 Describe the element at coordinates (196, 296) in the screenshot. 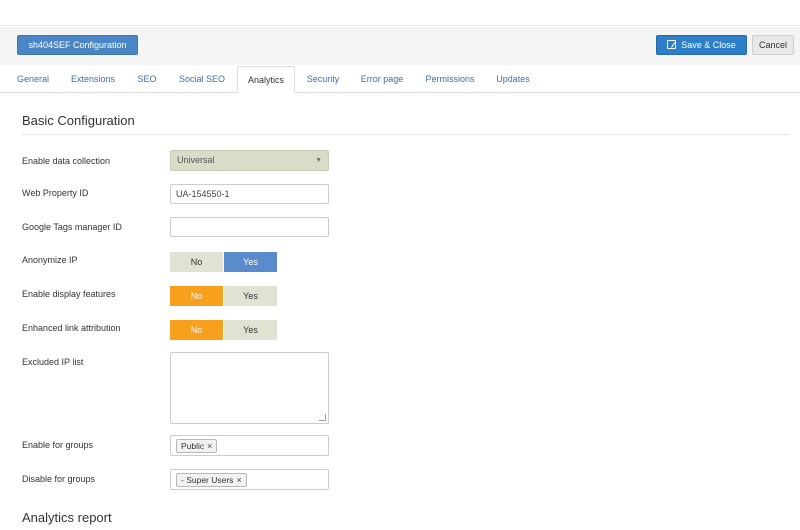

I see `display-features-no-option: No` at that location.